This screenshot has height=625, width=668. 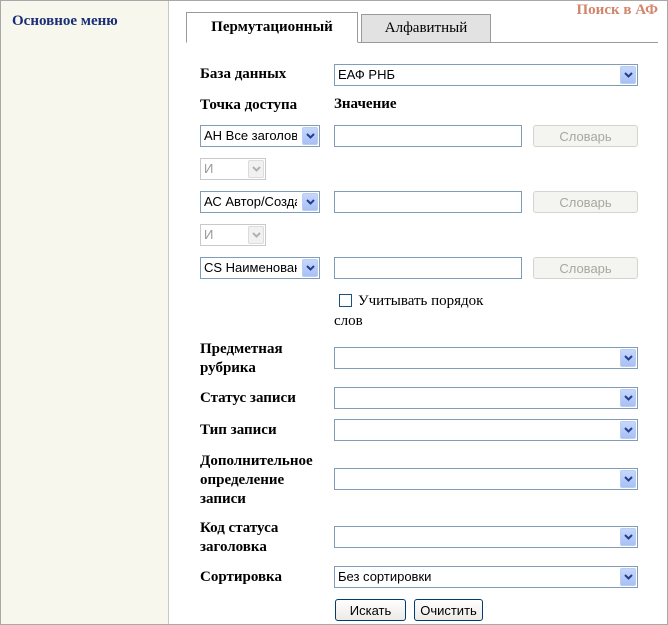 I want to click on access-point-select-3: CS Наименован, so click(x=260, y=268).